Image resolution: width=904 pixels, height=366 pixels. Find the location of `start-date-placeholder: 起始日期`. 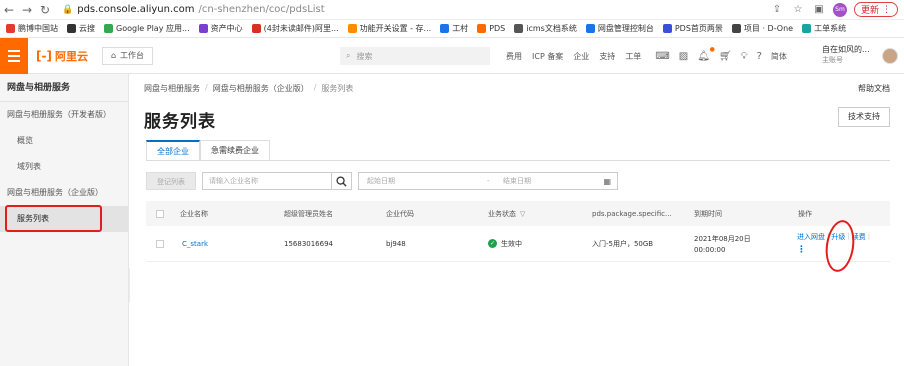

start-date-placeholder: 起始日期 is located at coordinates (381, 181).